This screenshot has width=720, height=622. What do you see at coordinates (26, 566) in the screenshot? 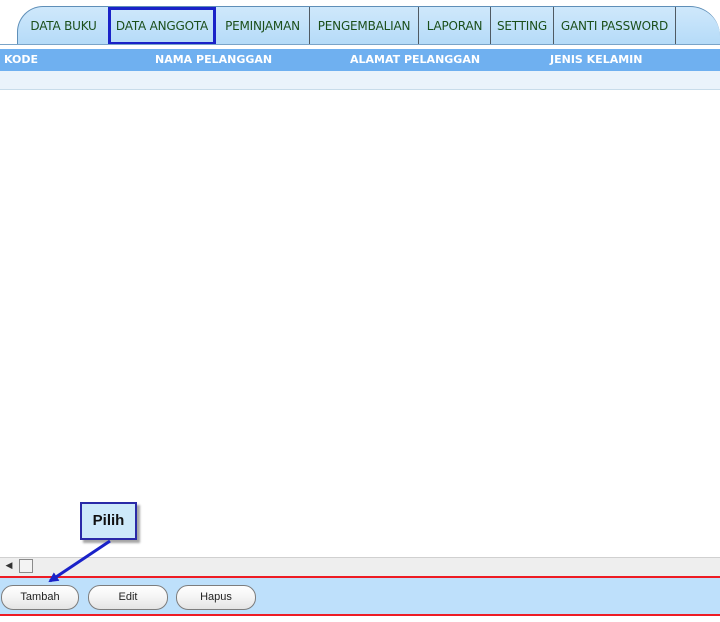
I see `scrollbar-thumb` at bounding box center [26, 566].